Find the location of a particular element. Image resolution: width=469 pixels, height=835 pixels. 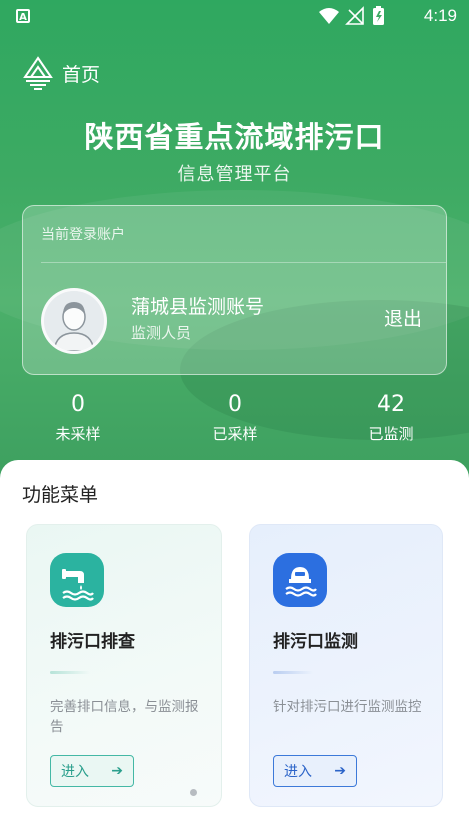

app-title: 陕西省重点流域排污口 is located at coordinates (234, 137).